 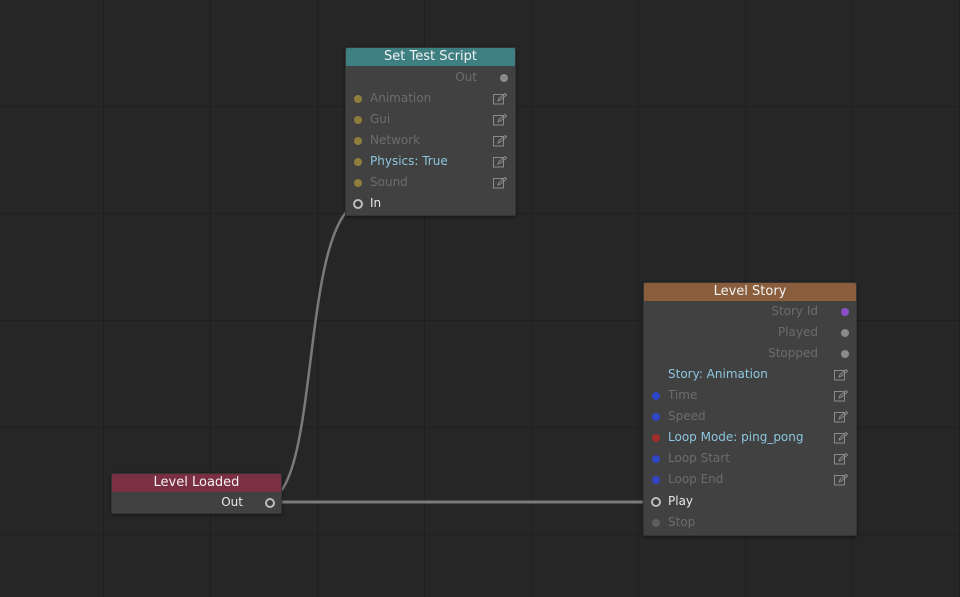 What do you see at coordinates (314, 351) in the screenshot?
I see `wire-level-loaded-to-set-test-script` at bounding box center [314, 351].